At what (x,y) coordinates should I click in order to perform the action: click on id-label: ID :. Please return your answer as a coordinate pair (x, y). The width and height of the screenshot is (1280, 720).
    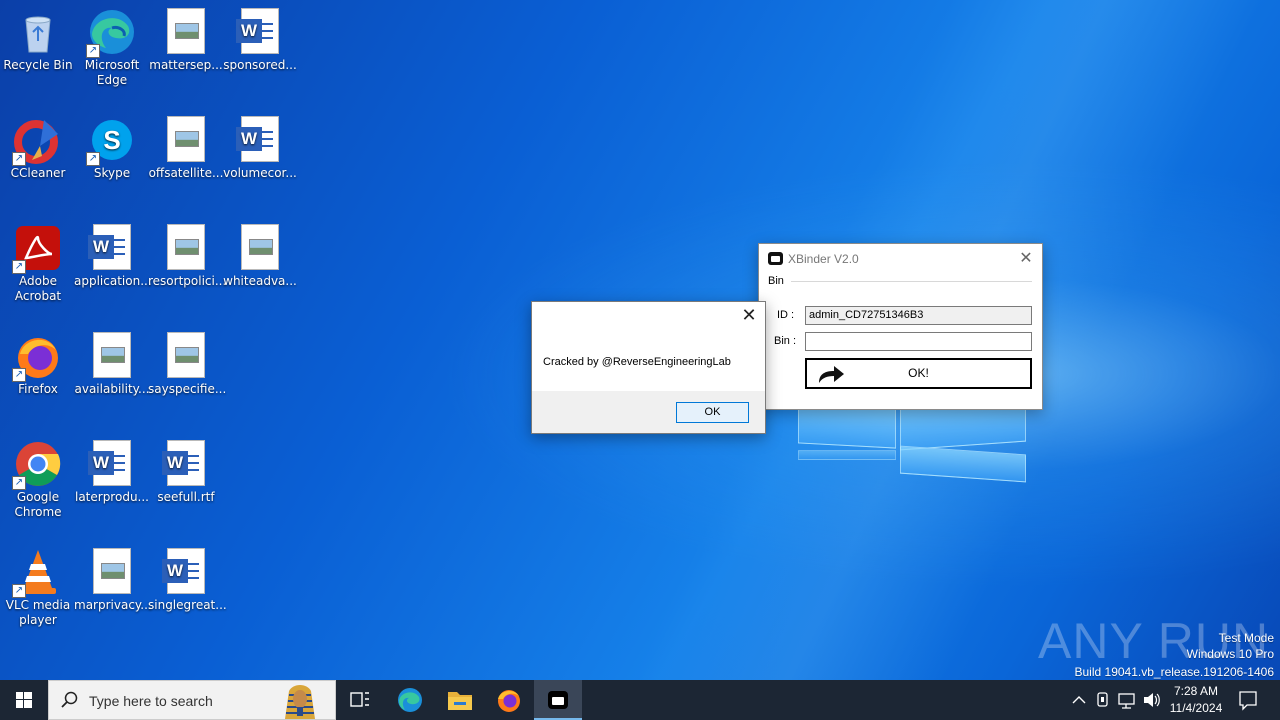
    Looking at the image, I should click on (786, 315).